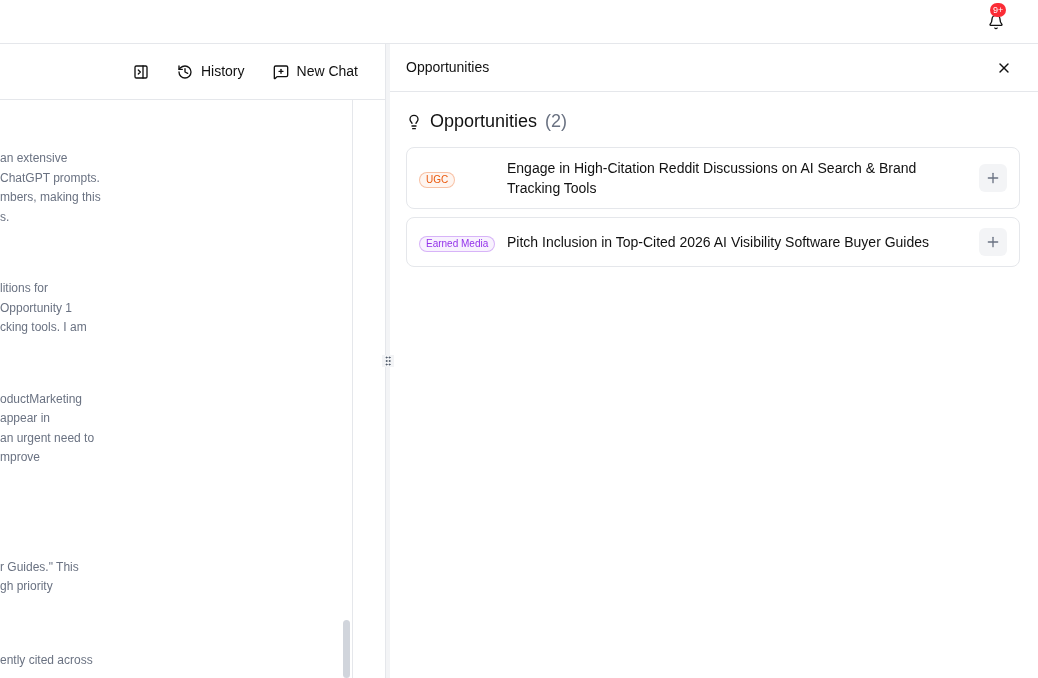 Image resolution: width=1038 pixels, height=678 pixels. Describe the element at coordinates (484, 121) in the screenshot. I see `section-heading: Opportunities` at that location.